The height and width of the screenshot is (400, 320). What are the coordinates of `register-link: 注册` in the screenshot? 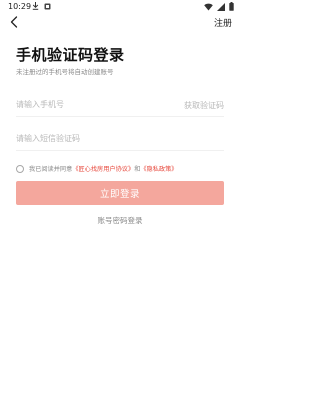 It's located at (223, 22).